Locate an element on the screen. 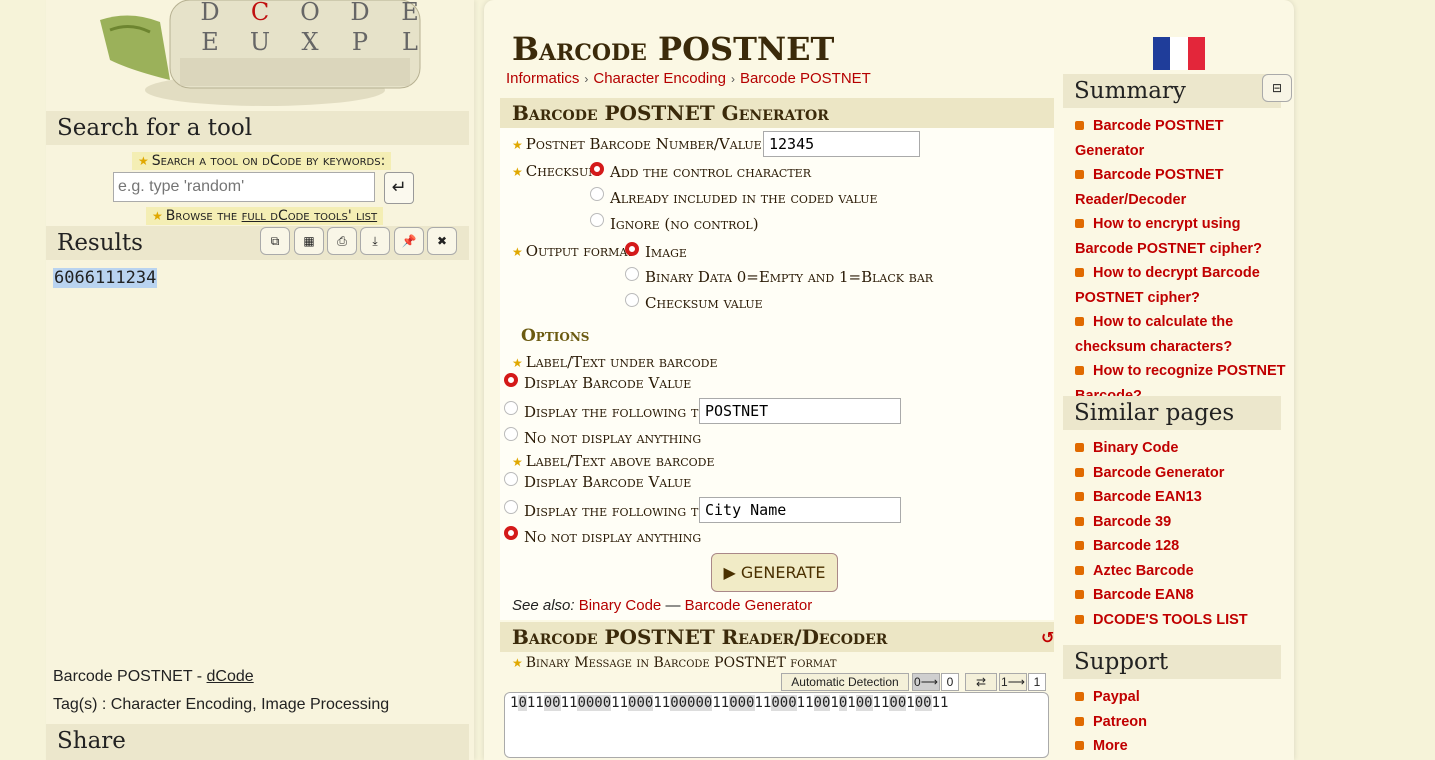  automatic-detection-button: Automatic Detection is located at coordinates (845, 682).